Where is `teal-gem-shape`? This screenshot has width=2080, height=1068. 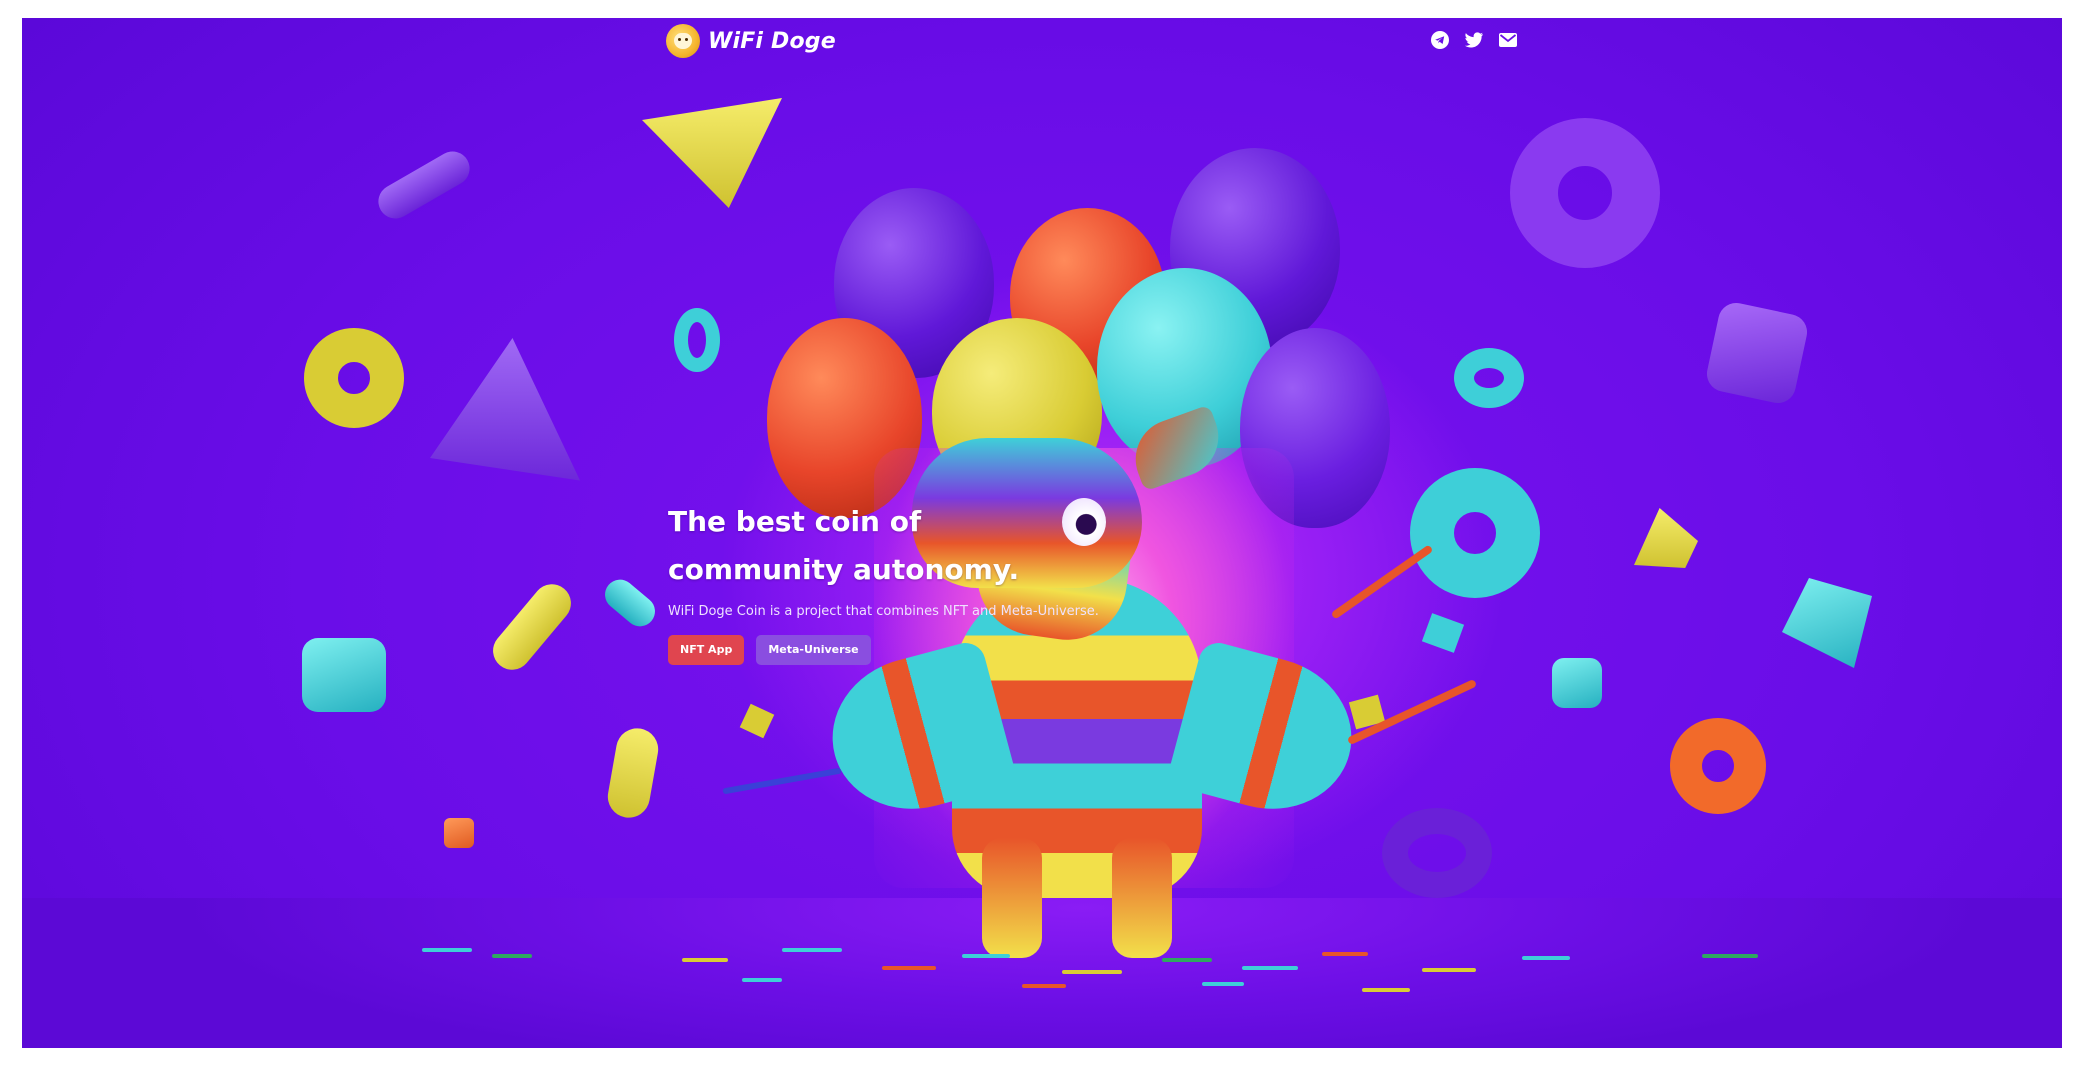
teal-gem-shape is located at coordinates (1827, 623).